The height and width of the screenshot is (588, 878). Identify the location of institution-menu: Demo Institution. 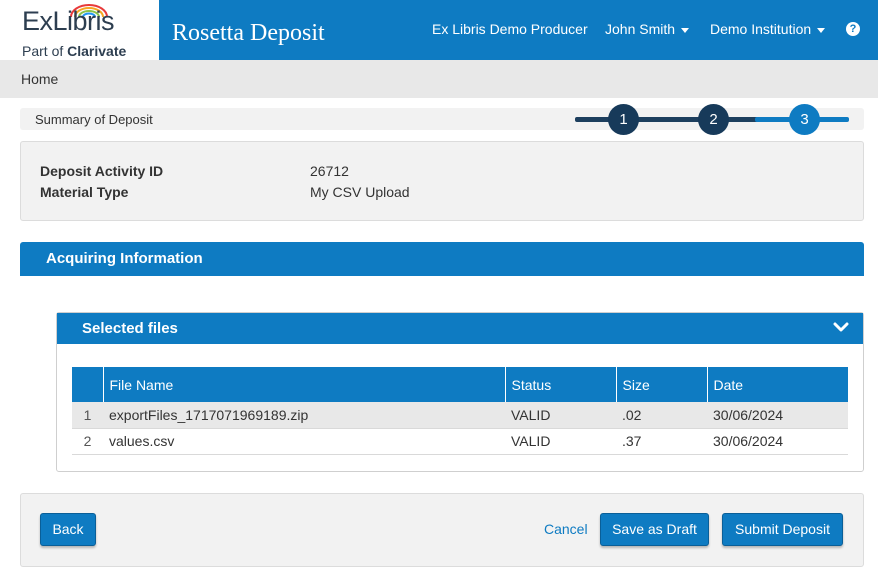
(768, 29).